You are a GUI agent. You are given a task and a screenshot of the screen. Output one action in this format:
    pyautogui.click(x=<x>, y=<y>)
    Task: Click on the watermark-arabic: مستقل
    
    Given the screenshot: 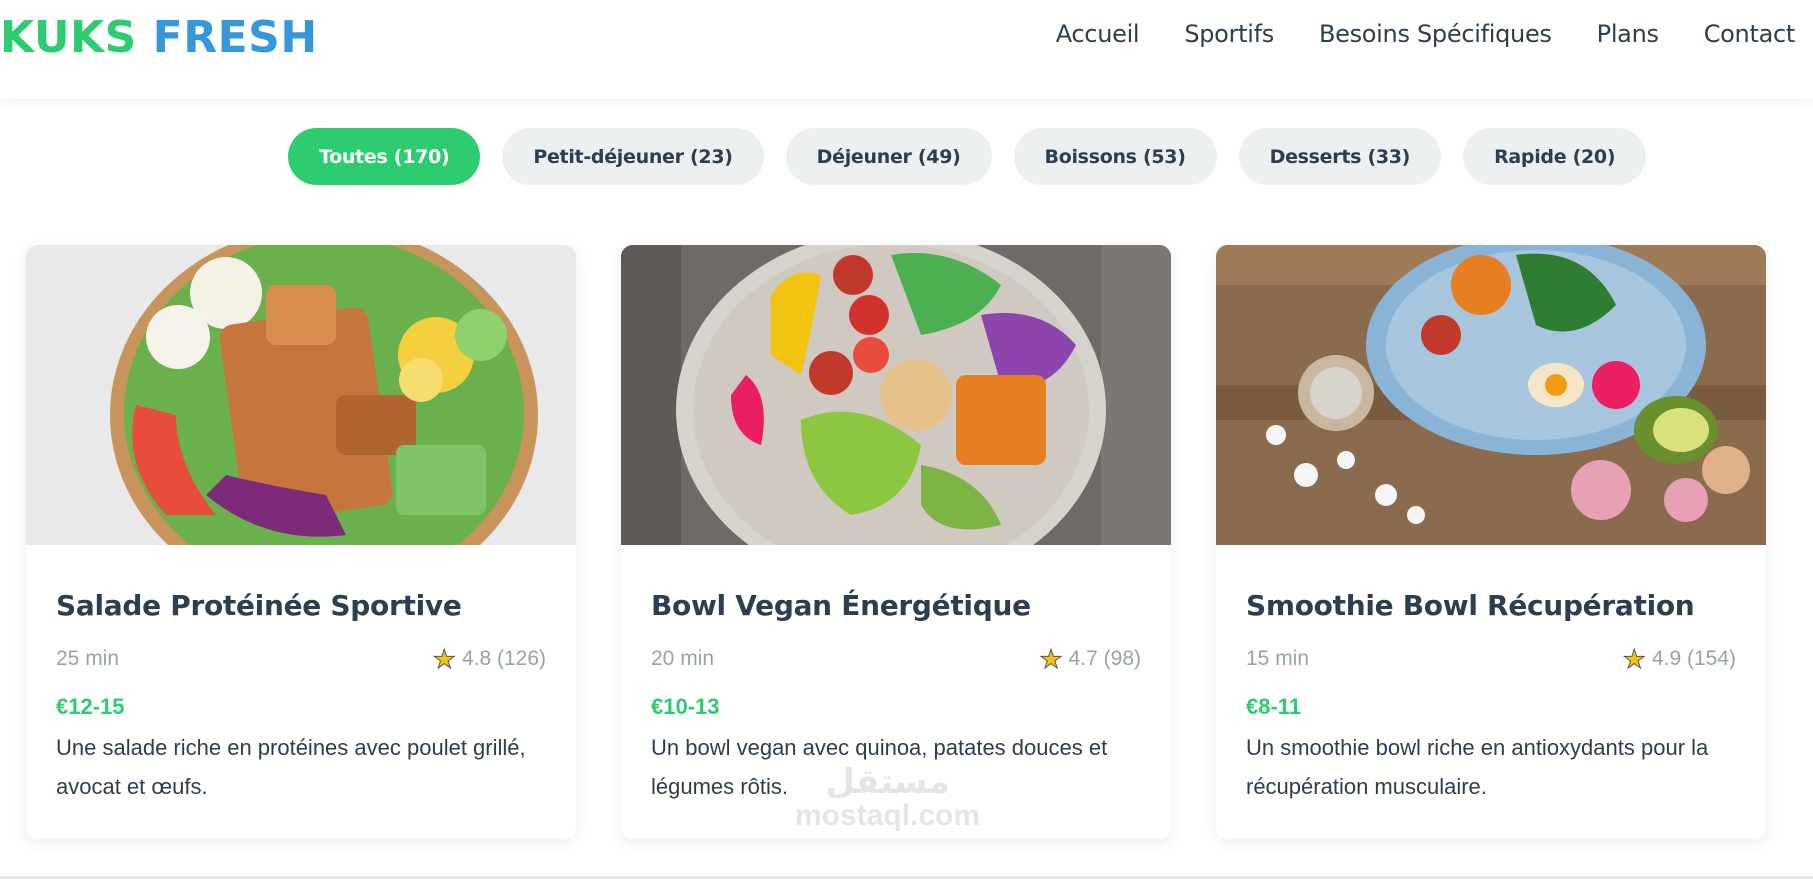 What is the action you would take?
    pyautogui.click(x=887, y=782)
    